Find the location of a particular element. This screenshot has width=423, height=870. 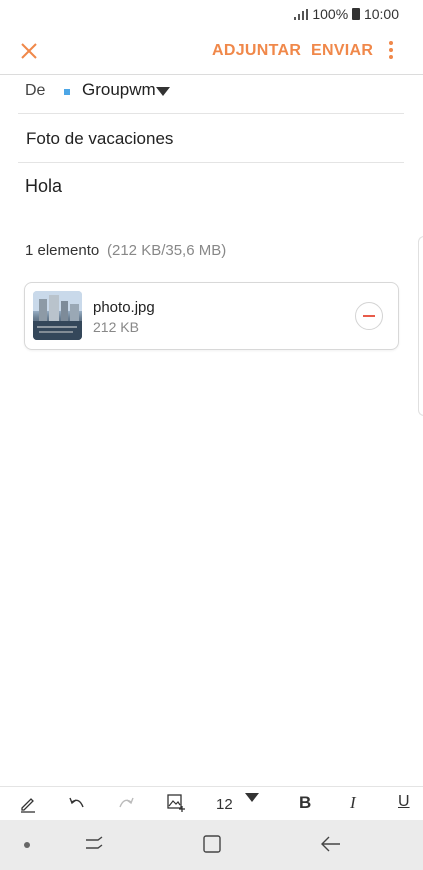

recents-button is located at coordinates (94, 846).